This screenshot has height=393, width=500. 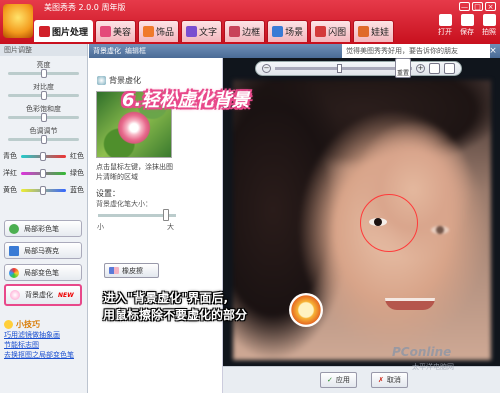 I want to click on adjust-slider: 色彩饱和度, so click(x=43, y=113).